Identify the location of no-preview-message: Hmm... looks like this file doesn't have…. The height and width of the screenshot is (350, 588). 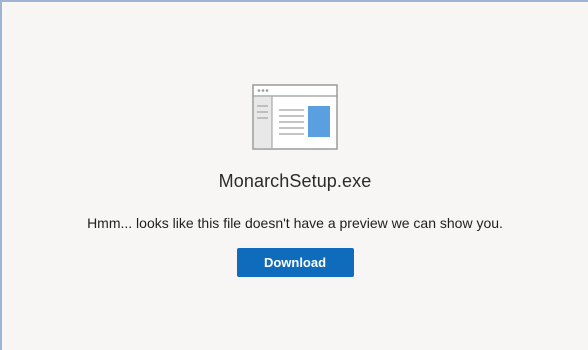
(295, 223).